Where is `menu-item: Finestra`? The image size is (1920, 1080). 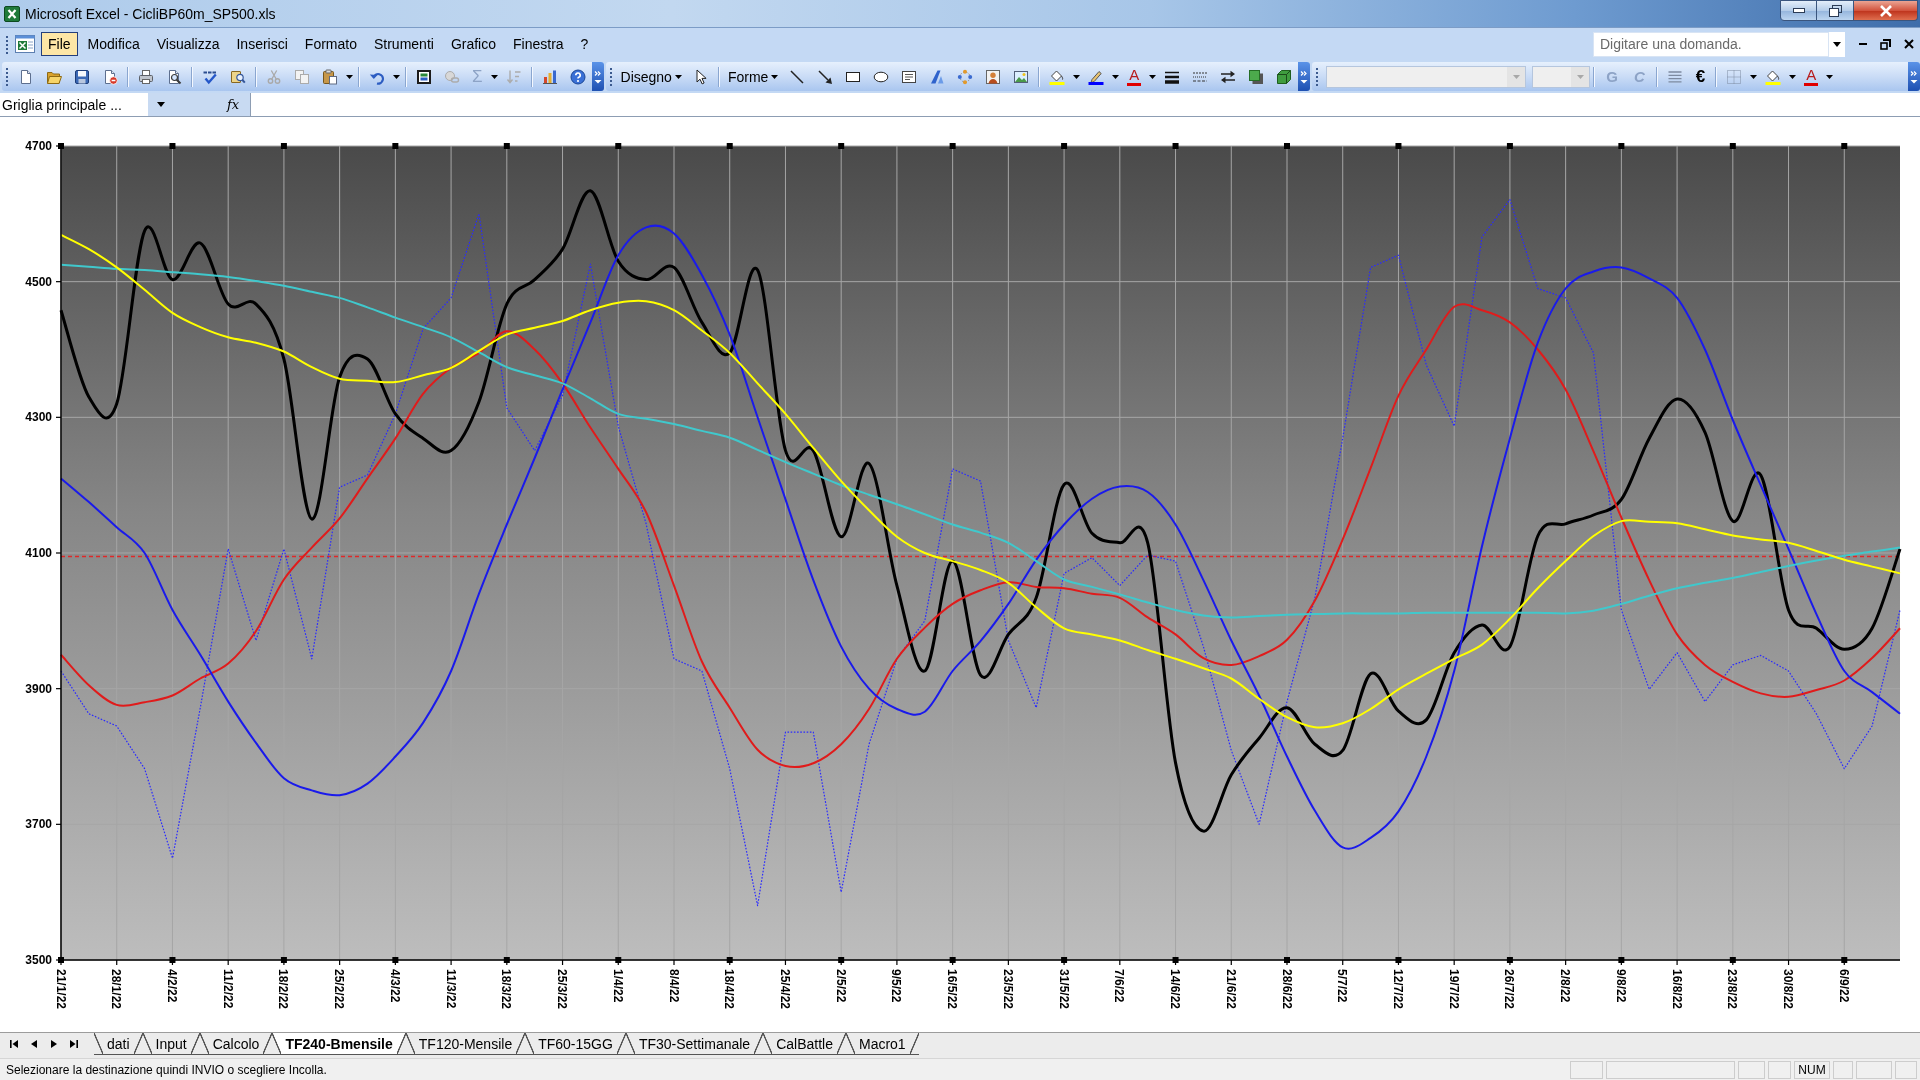 menu-item: Finestra is located at coordinates (538, 44).